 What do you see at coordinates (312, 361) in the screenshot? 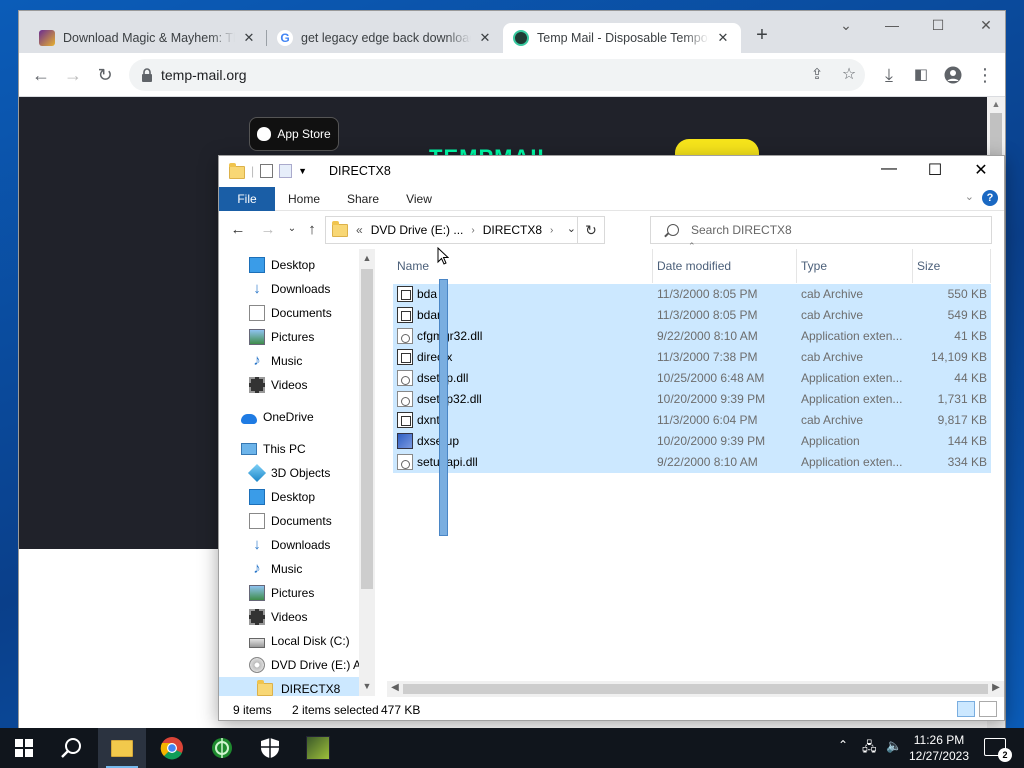
I see `sidebar-item-music: ♪ Music` at bounding box center [312, 361].